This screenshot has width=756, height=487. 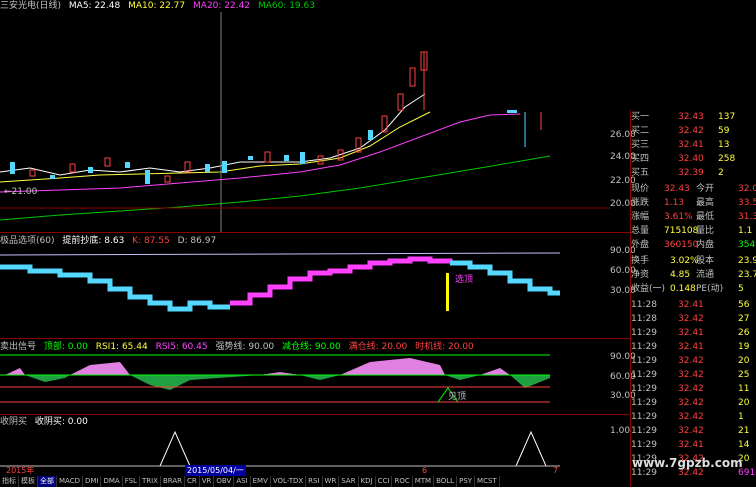 I want to click on tab-dma: DMA, so click(x=112, y=481).